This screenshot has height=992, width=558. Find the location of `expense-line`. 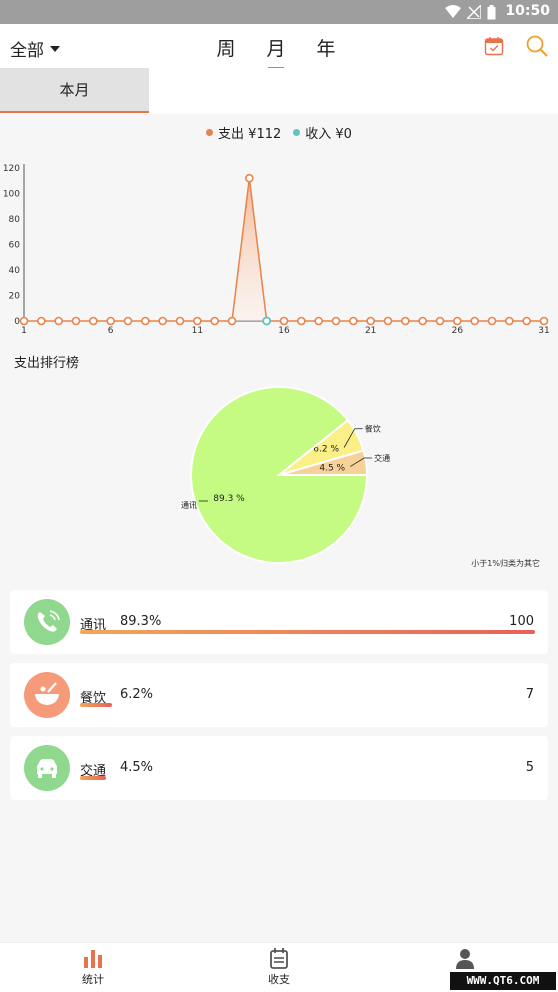

expense-line is located at coordinates (284, 250).